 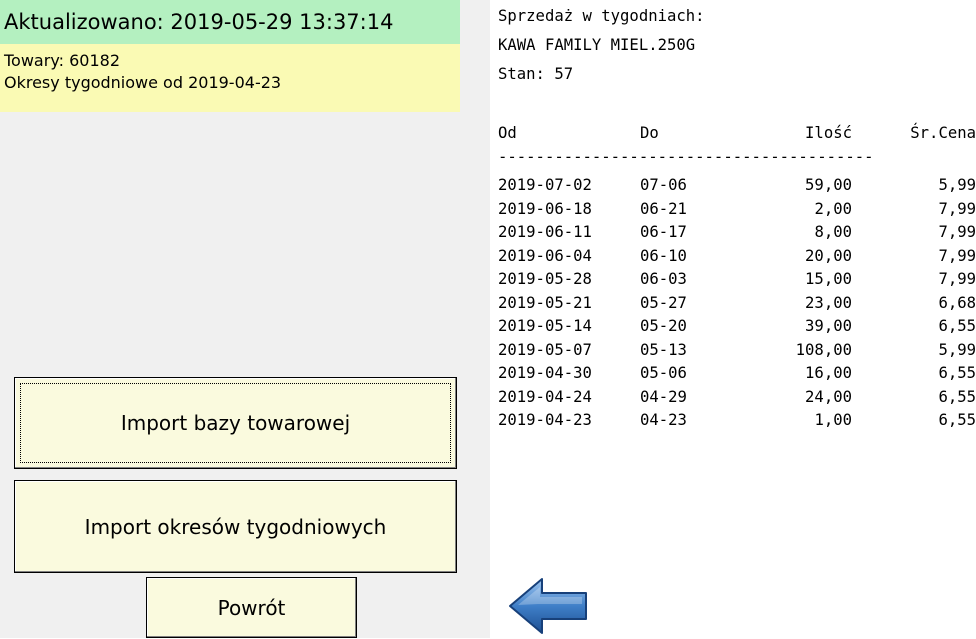 I want to click on cell-from: 2019-06-11, so click(x=545, y=232).